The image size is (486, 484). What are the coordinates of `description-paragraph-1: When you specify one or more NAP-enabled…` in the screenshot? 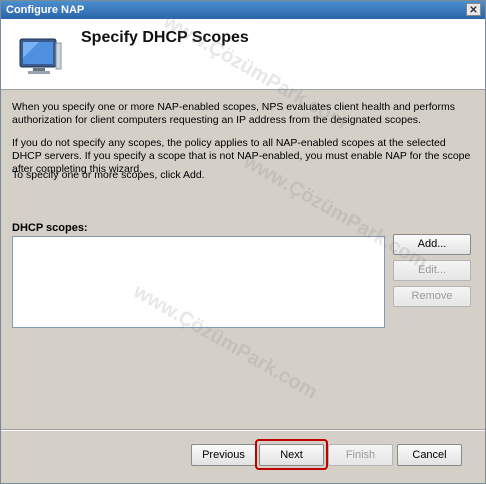 It's located at (233, 113).